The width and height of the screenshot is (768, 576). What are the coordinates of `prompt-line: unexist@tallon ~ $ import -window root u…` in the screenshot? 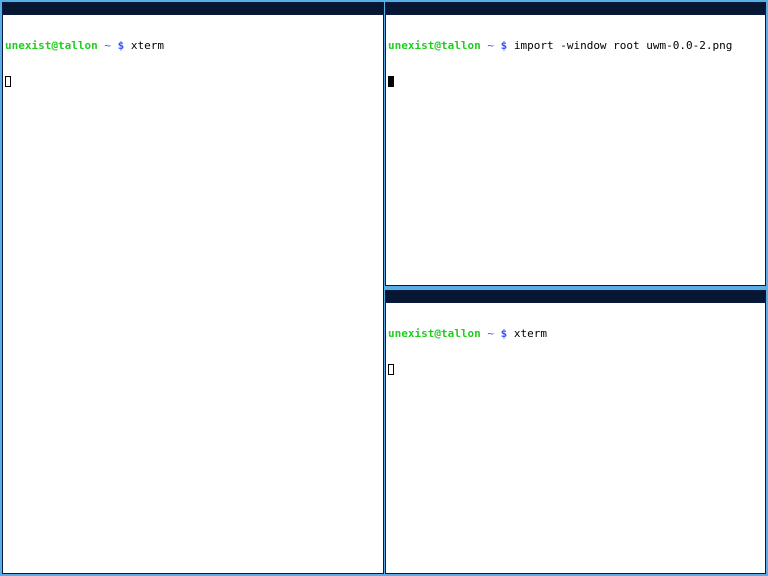 It's located at (575, 46).